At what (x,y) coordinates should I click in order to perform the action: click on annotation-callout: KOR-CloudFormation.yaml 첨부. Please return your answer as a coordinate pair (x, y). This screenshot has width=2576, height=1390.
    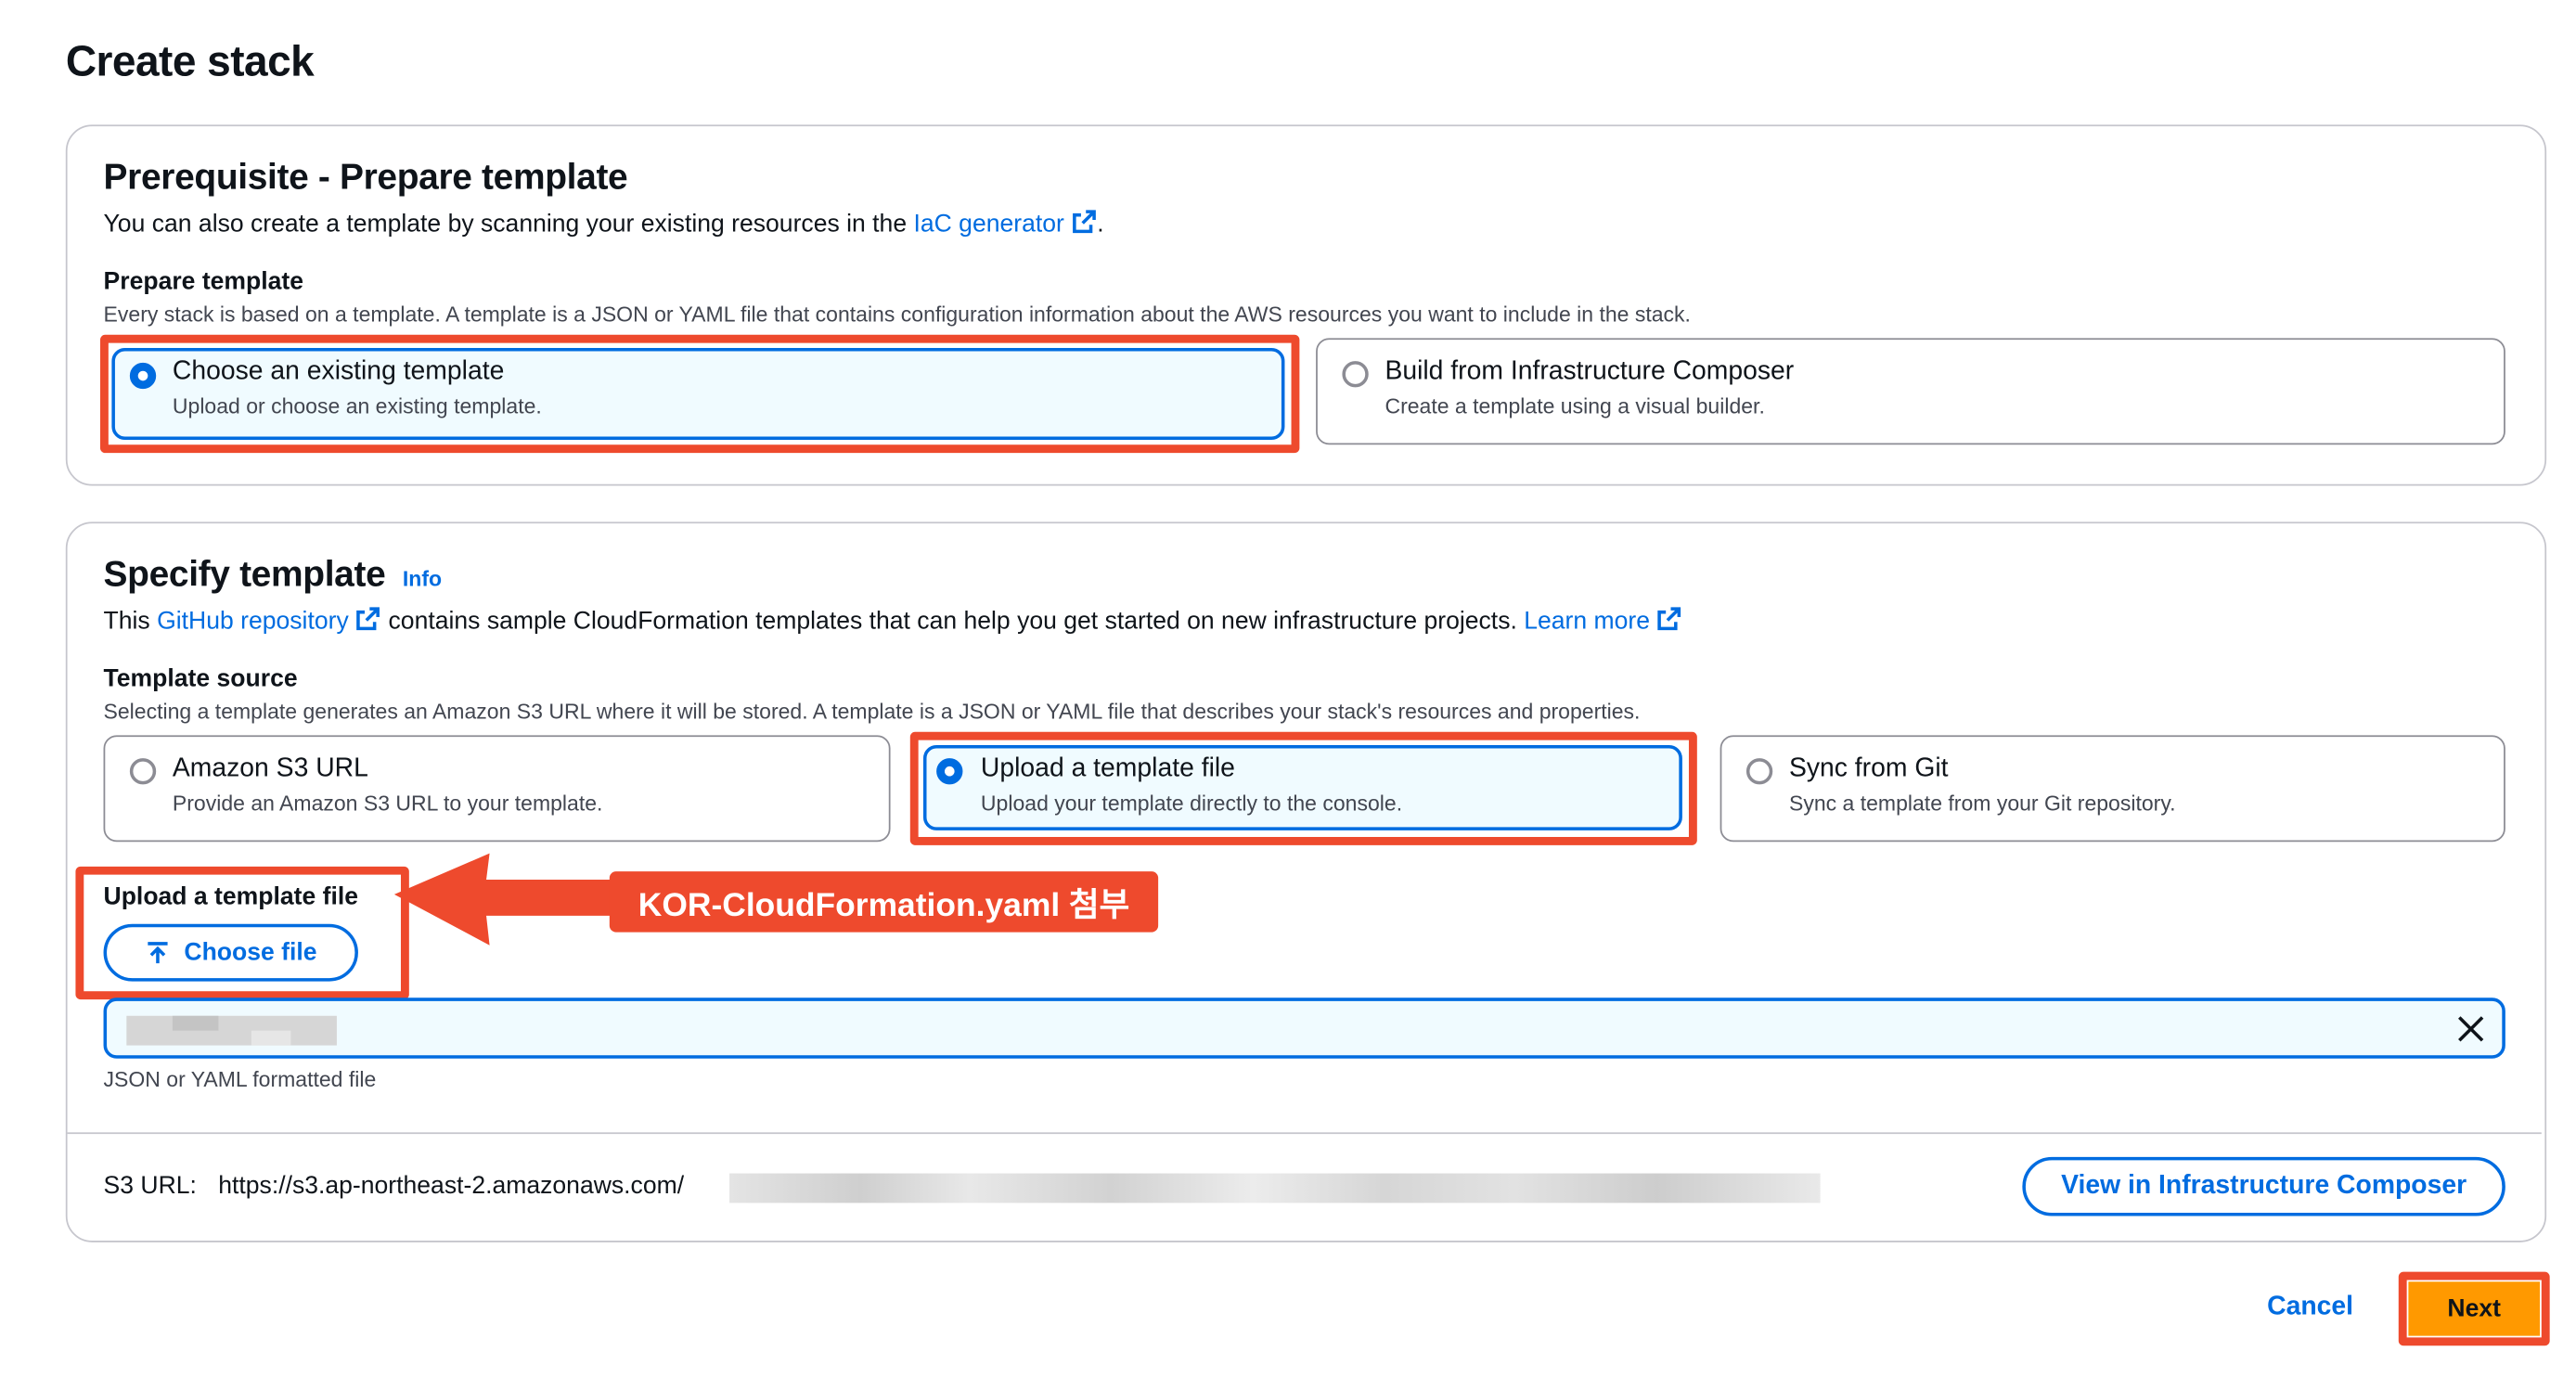
    Looking at the image, I should click on (884, 902).